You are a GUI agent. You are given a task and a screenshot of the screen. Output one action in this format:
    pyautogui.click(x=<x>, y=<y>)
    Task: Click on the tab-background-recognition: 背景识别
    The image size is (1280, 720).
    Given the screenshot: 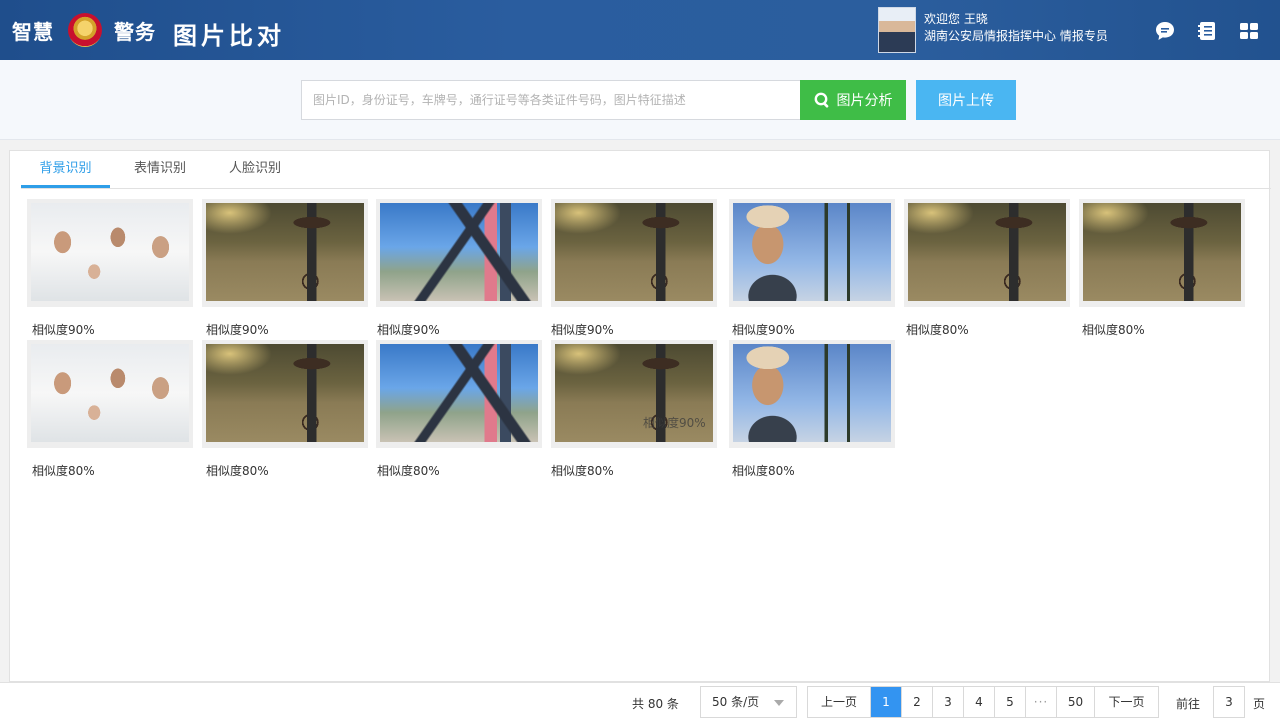 What is the action you would take?
    pyautogui.click(x=65, y=169)
    